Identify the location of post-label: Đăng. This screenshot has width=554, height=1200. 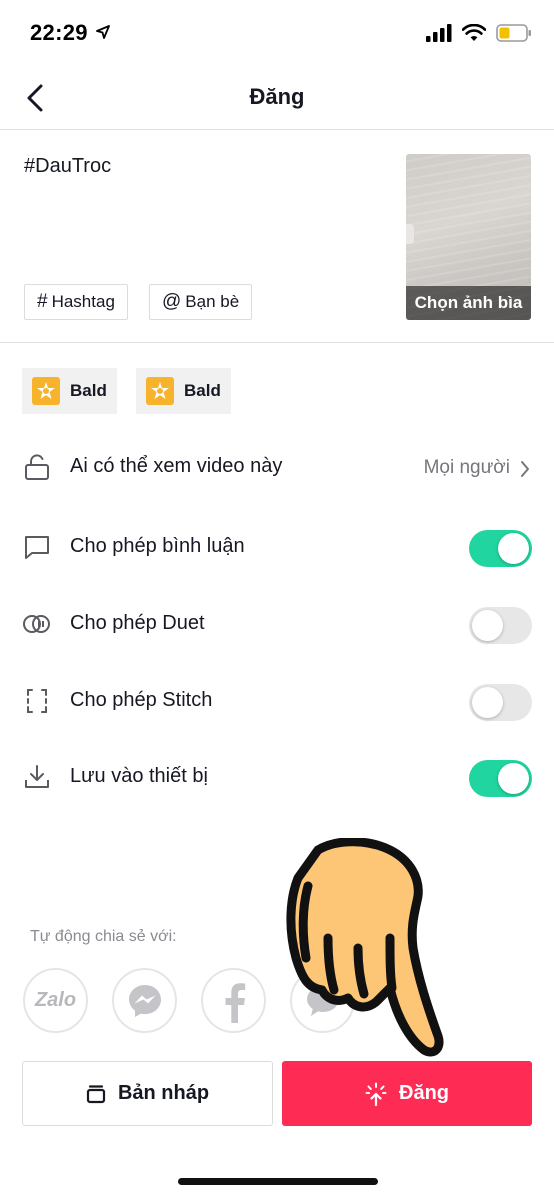
(424, 1093).